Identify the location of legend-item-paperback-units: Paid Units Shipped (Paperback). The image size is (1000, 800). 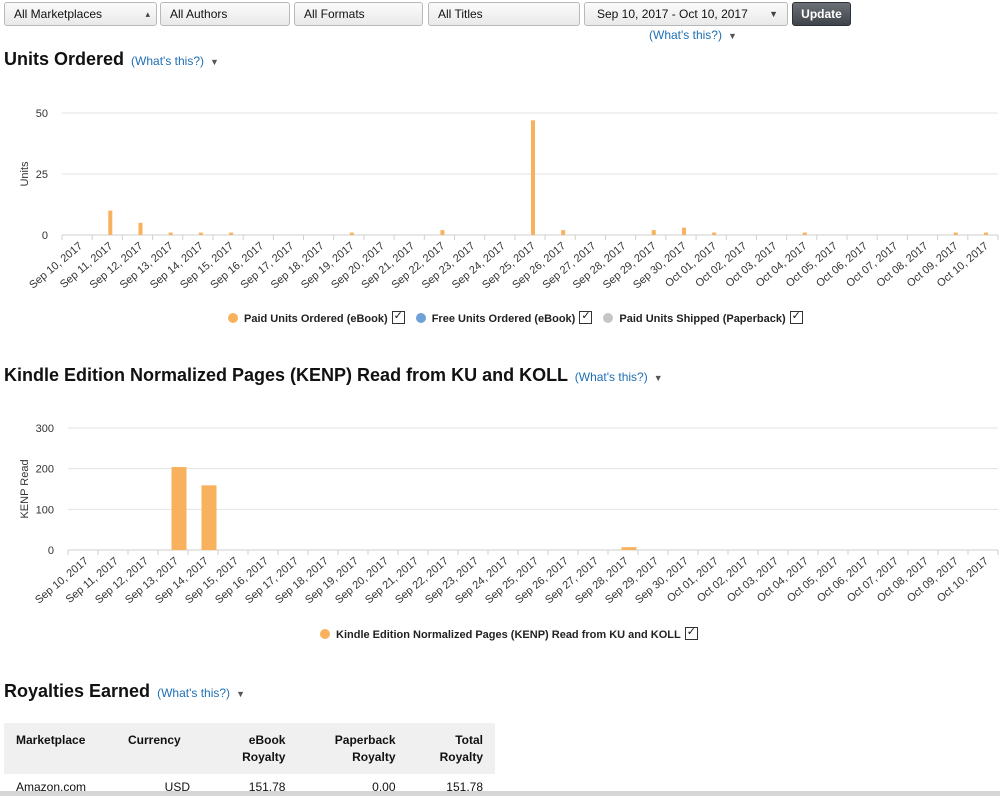
(703, 317).